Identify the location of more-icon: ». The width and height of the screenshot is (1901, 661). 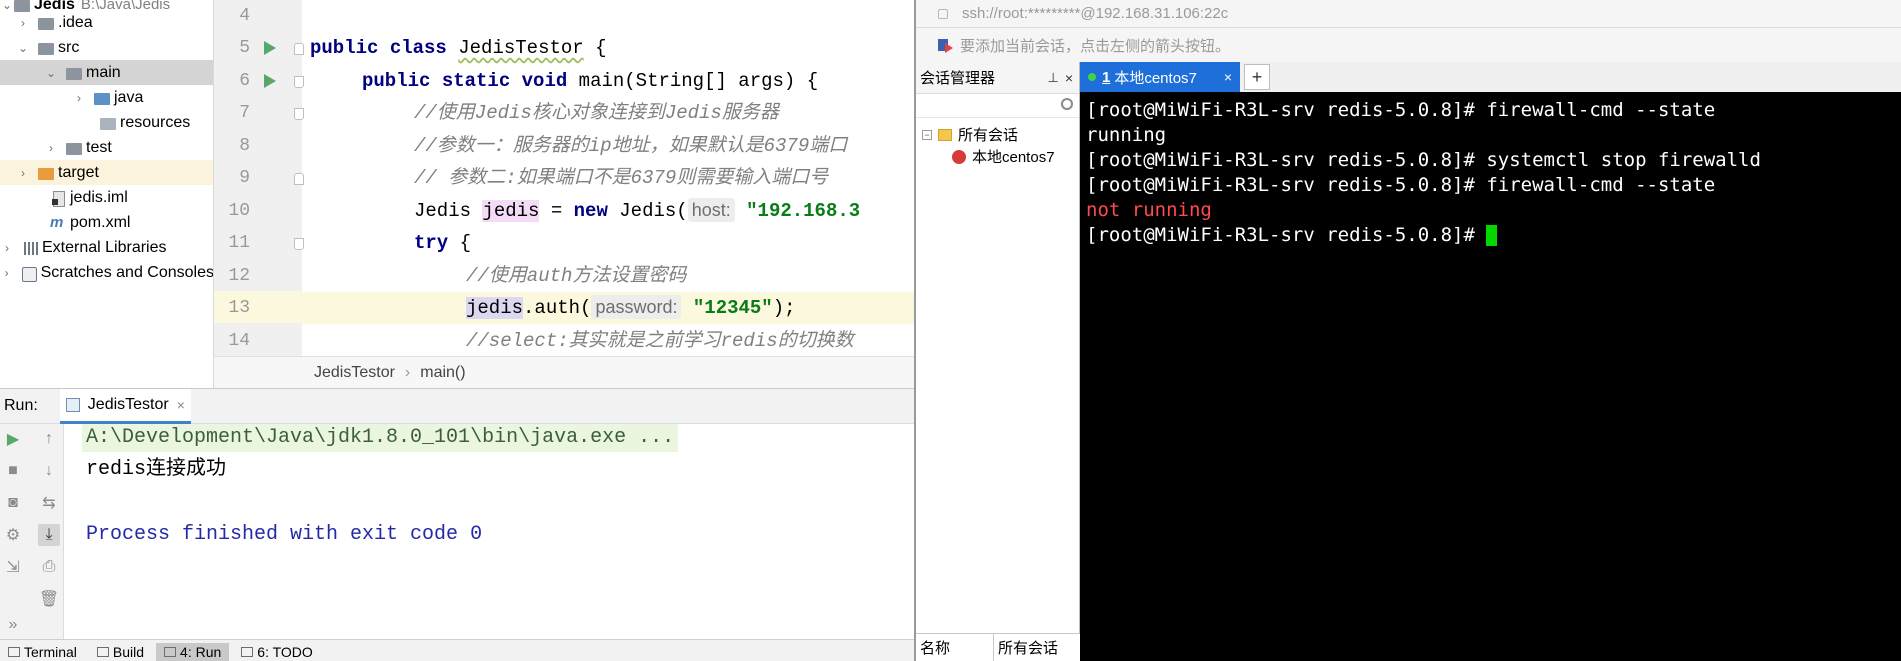
(13, 625).